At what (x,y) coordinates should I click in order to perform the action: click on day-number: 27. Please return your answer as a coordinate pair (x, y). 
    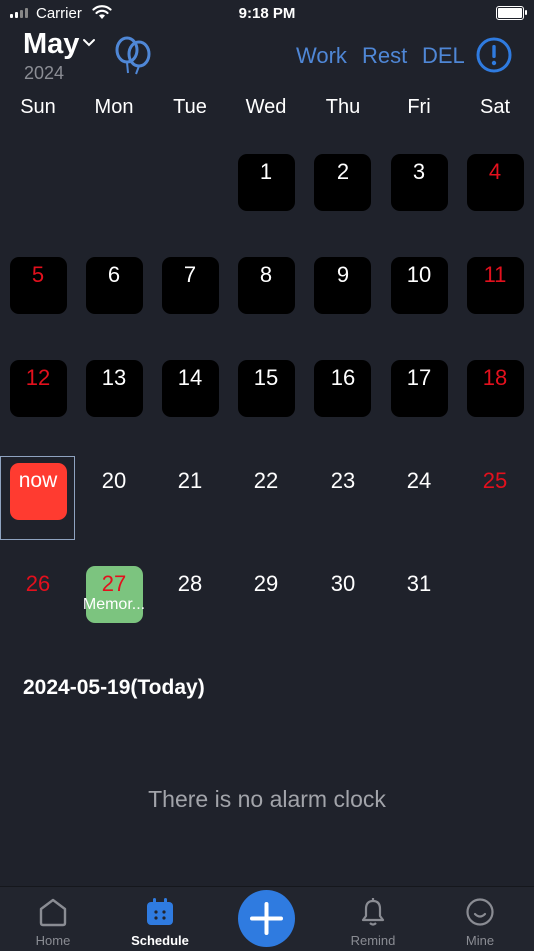
    Looking at the image, I should click on (114, 583).